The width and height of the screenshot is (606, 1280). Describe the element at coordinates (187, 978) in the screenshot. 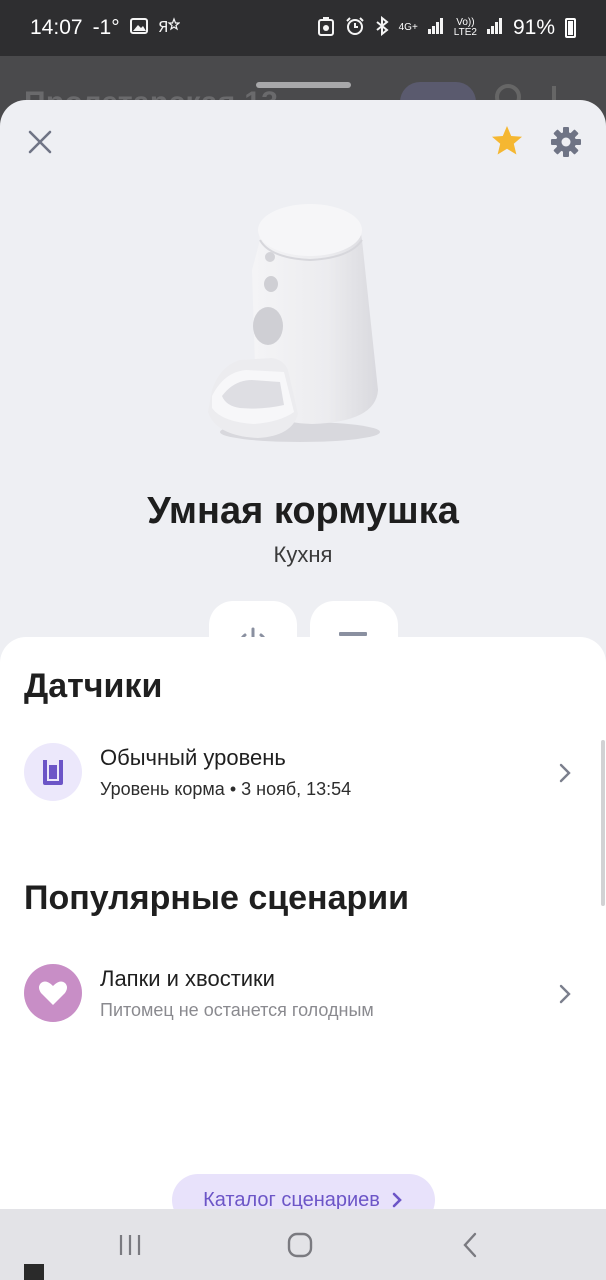

I see `scenario-row-title: Лапки и хвостики` at that location.